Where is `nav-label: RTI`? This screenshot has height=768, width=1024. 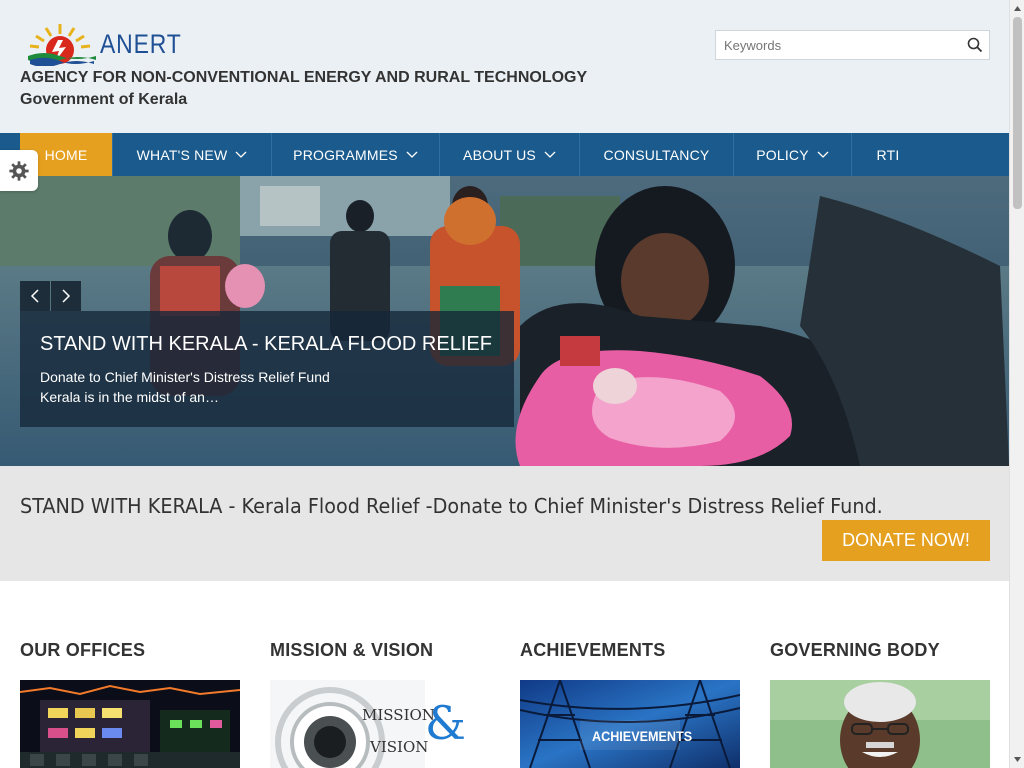
nav-label: RTI is located at coordinates (888, 154).